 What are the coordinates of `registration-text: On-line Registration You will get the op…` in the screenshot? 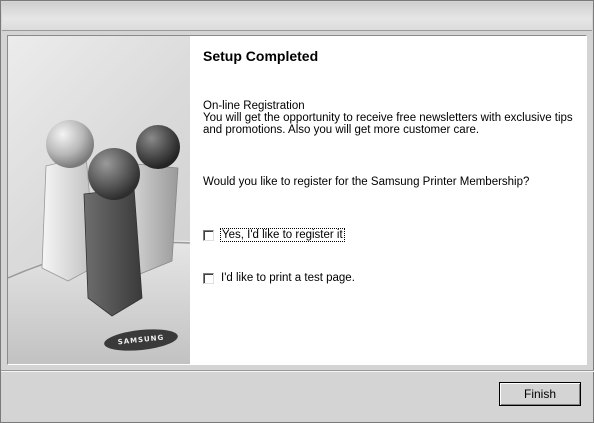 It's located at (390, 118).